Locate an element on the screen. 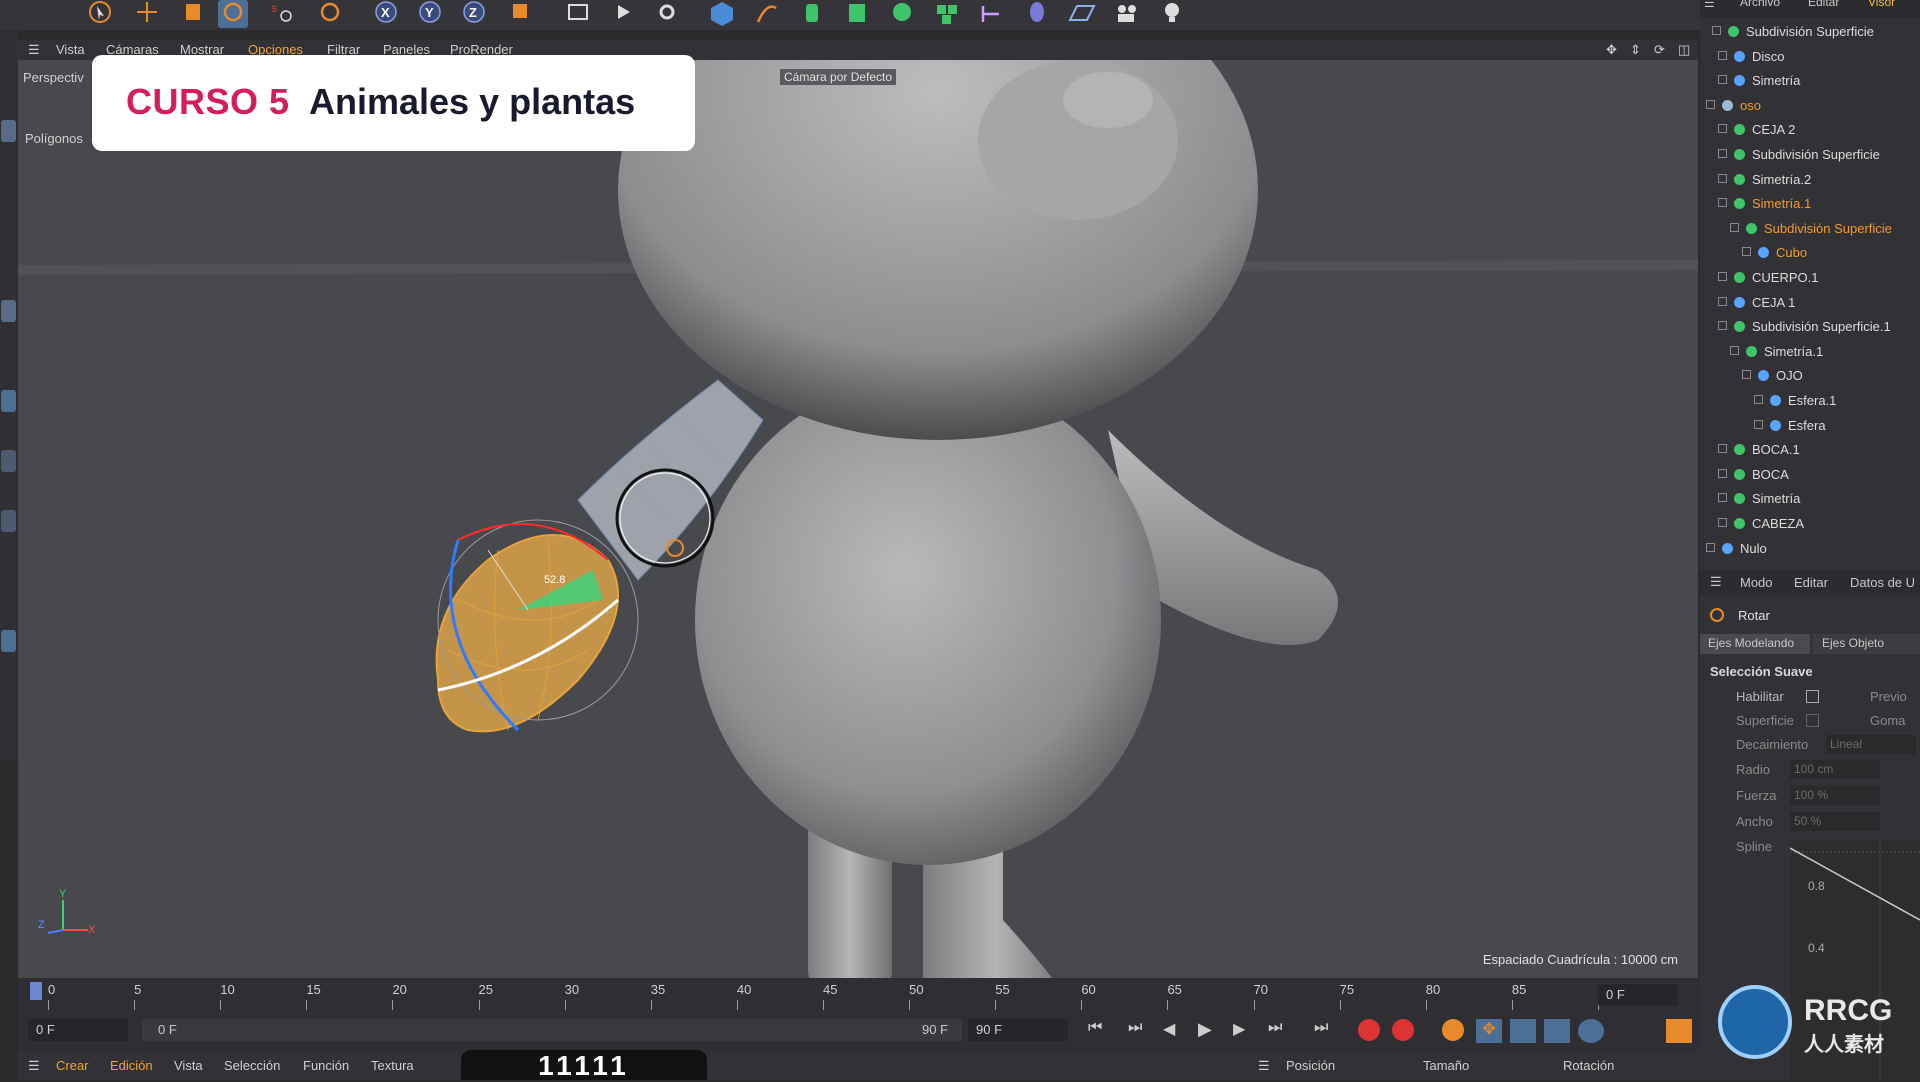  start-frame-field: 0 F is located at coordinates (78, 1030).